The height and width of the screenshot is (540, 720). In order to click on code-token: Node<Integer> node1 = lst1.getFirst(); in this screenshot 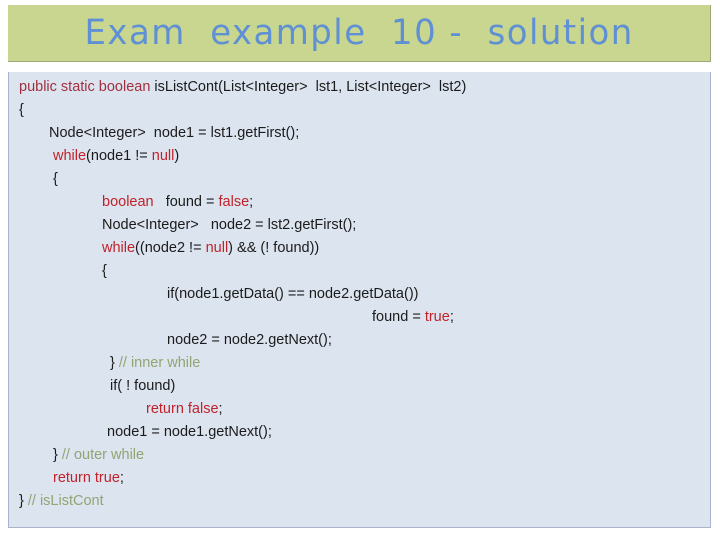, I will do `click(174, 133)`.